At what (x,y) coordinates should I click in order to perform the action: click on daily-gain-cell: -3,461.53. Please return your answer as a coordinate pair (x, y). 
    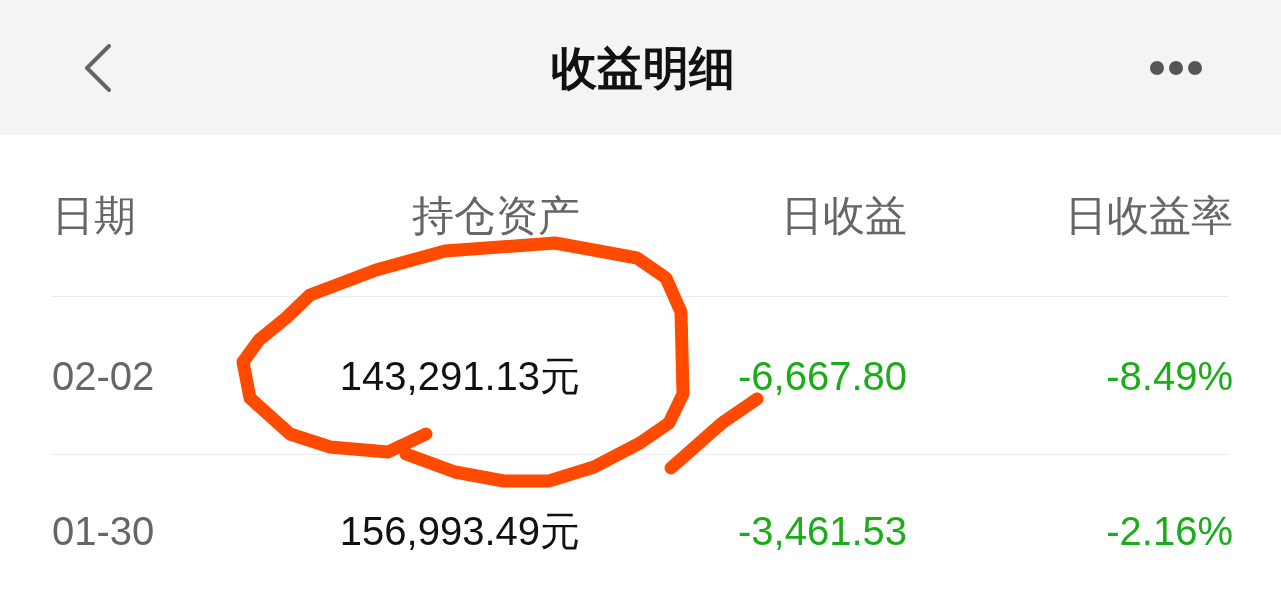
    Looking at the image, I should click on (822, 530).